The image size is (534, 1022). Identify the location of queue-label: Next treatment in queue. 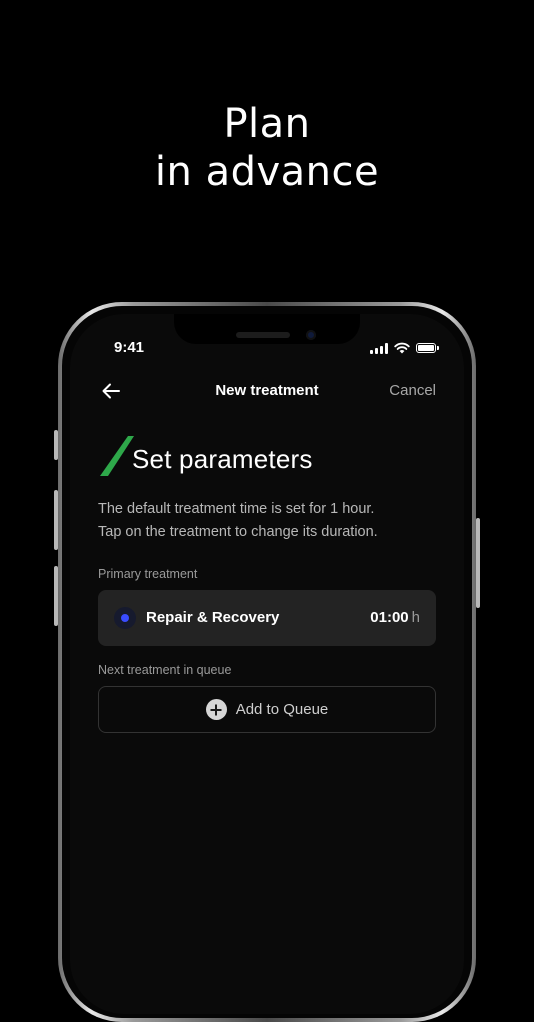
(165, 670).